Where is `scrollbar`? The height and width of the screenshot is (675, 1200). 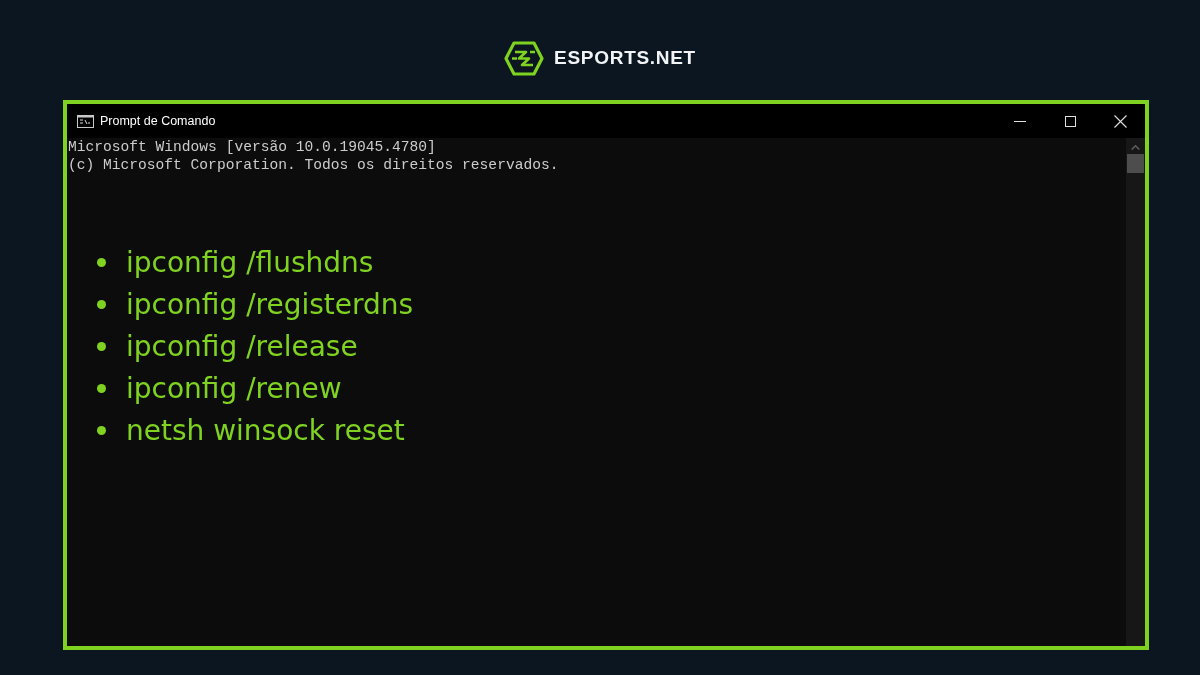 scrollbar is located at coordinates (1135, 392).